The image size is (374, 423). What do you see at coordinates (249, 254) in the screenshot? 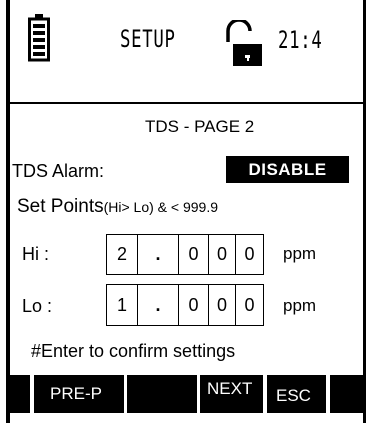
I see `hi-digit-4: 0` at bounding box center [249, 254].